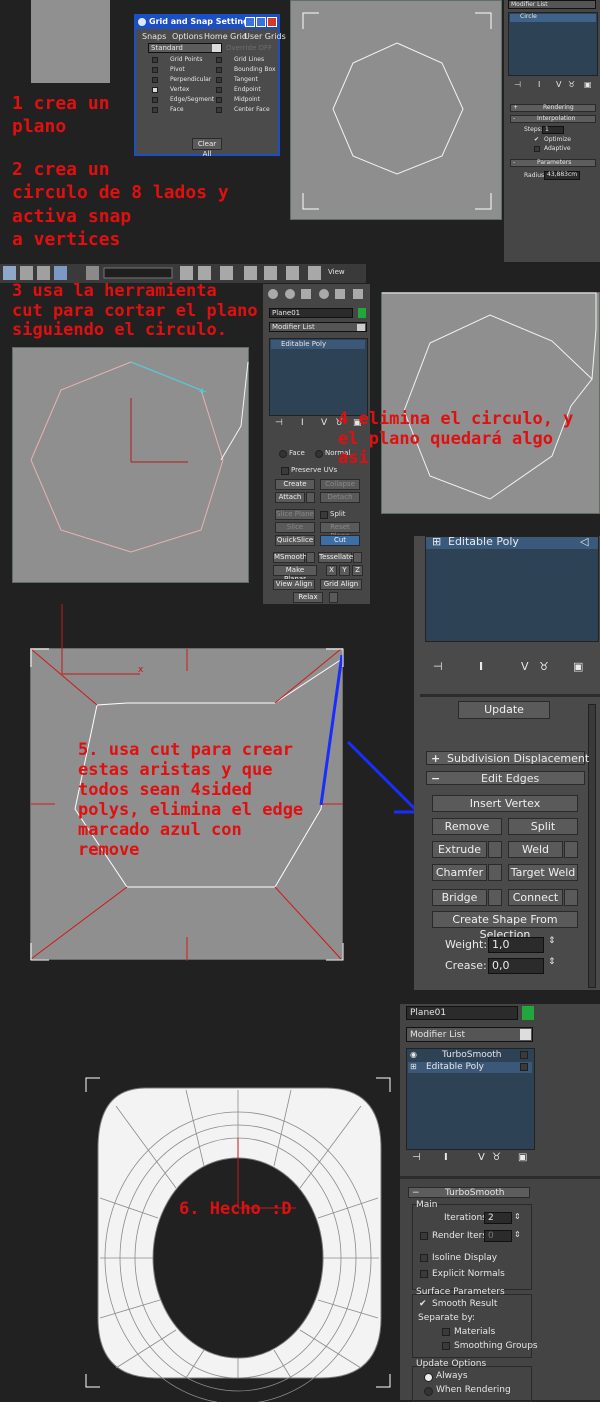 The image size is (600, 1402). I want to click on stack-item-editable-poly: ⊞ Editable Poly ◁, so click(512, 542).